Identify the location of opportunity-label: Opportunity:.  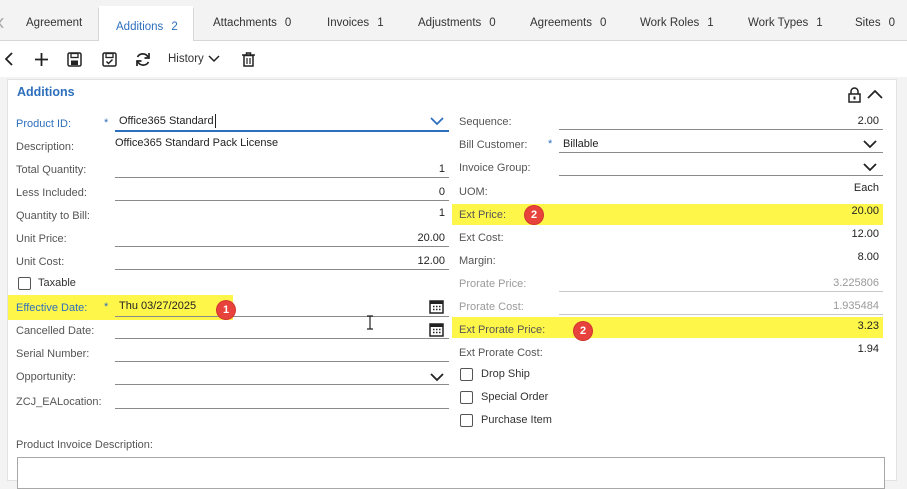
(46, 377).